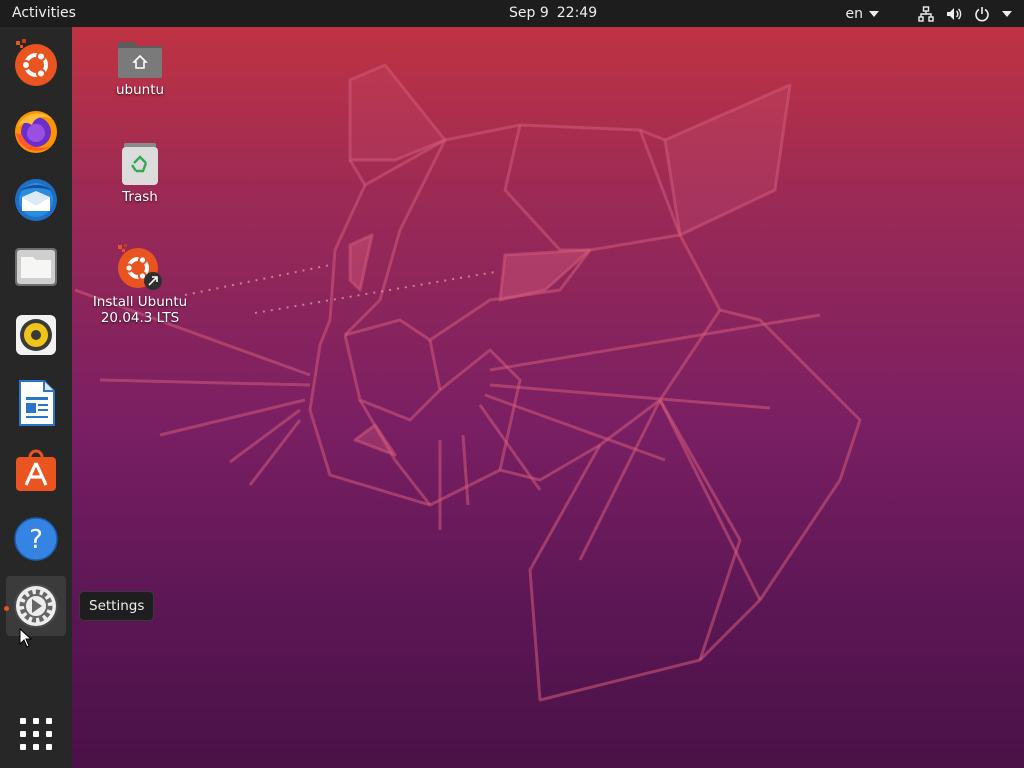  I want to click on running-indicator, so click(6, 608).